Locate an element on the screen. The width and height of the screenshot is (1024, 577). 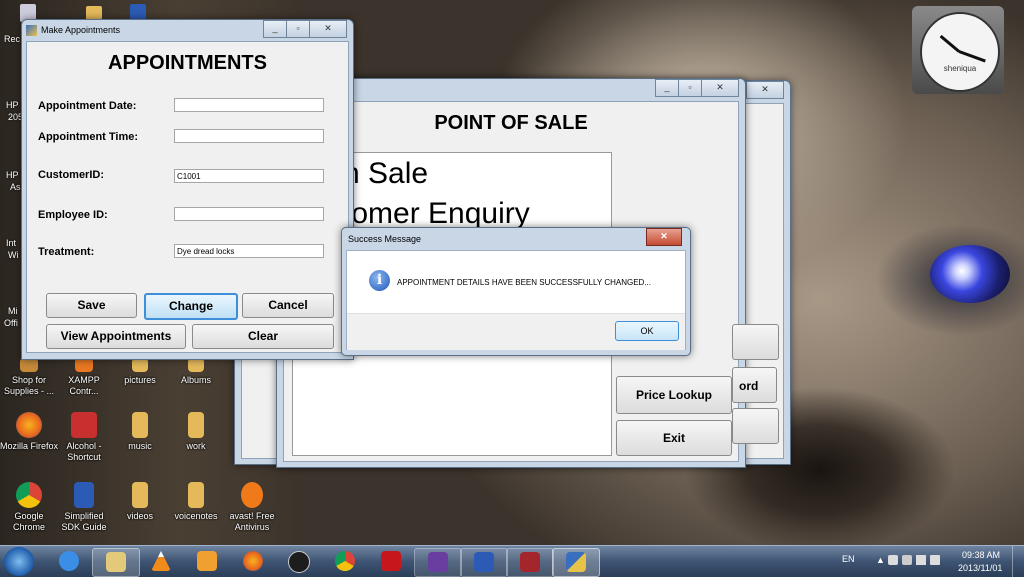
customer-id-field: C1001 is located at coordinates (249, 176).